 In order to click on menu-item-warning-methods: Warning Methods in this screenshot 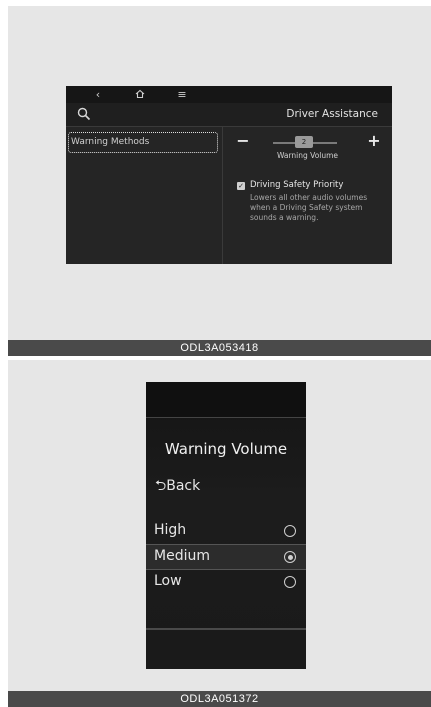, I will do `click(143, 142)`.